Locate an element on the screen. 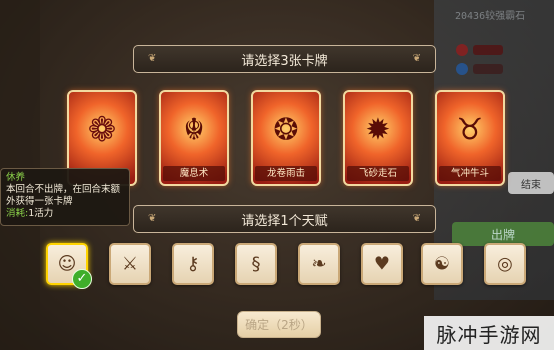 This screenshot has width=554, height=350. bull-charge-icon: ♉ is located at coordinates (470, 130).